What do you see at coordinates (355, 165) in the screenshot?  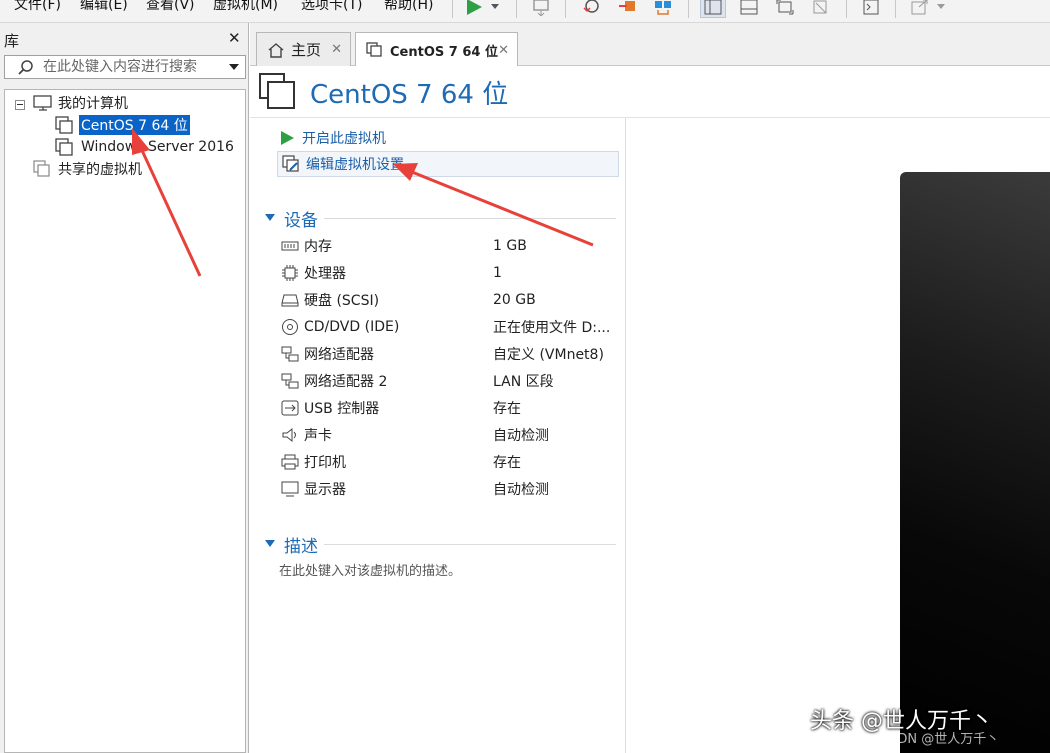 I see `action-label: 编辑虚拟机设置` at bounding box center [355, 165].